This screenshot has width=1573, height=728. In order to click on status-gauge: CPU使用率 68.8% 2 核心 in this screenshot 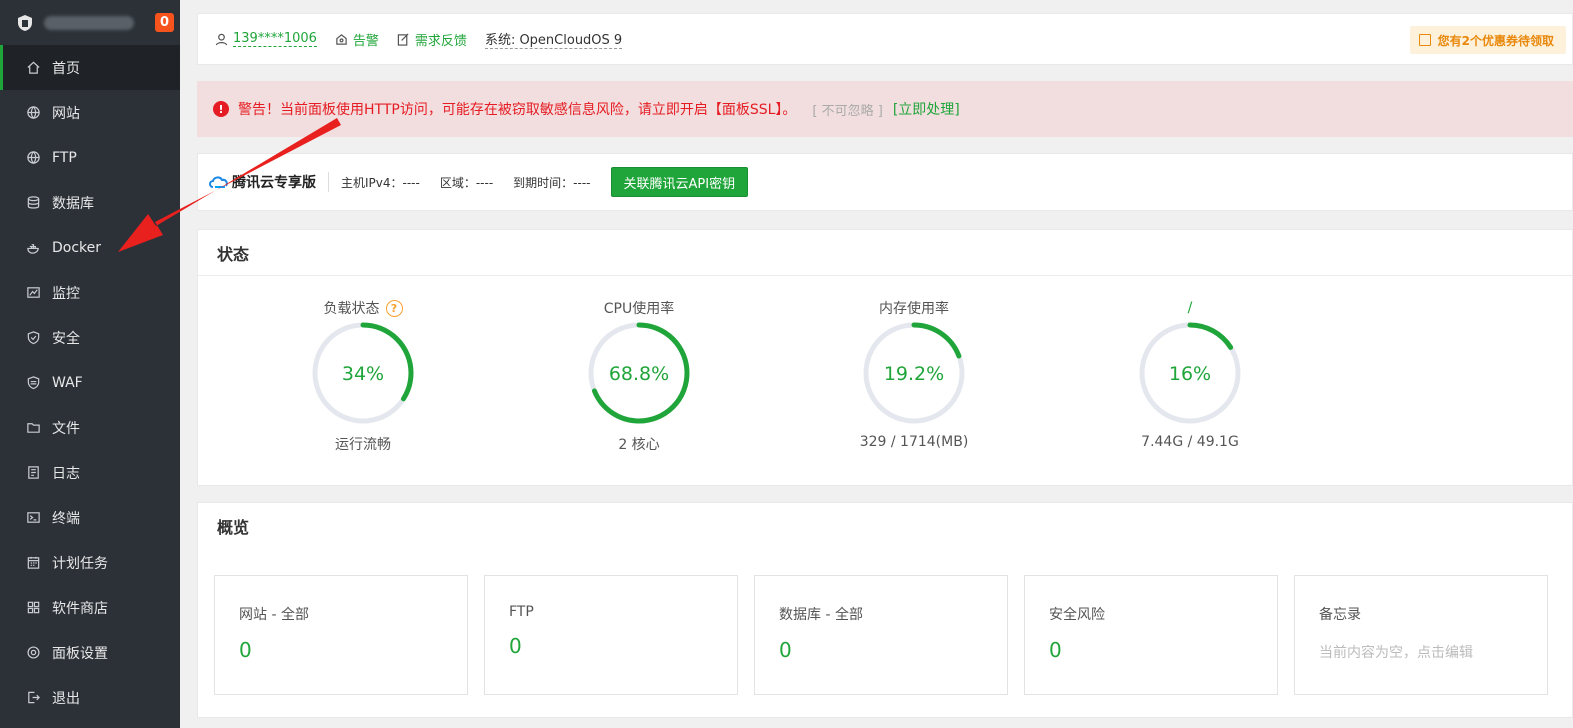, I will do `click(639, 376)`.